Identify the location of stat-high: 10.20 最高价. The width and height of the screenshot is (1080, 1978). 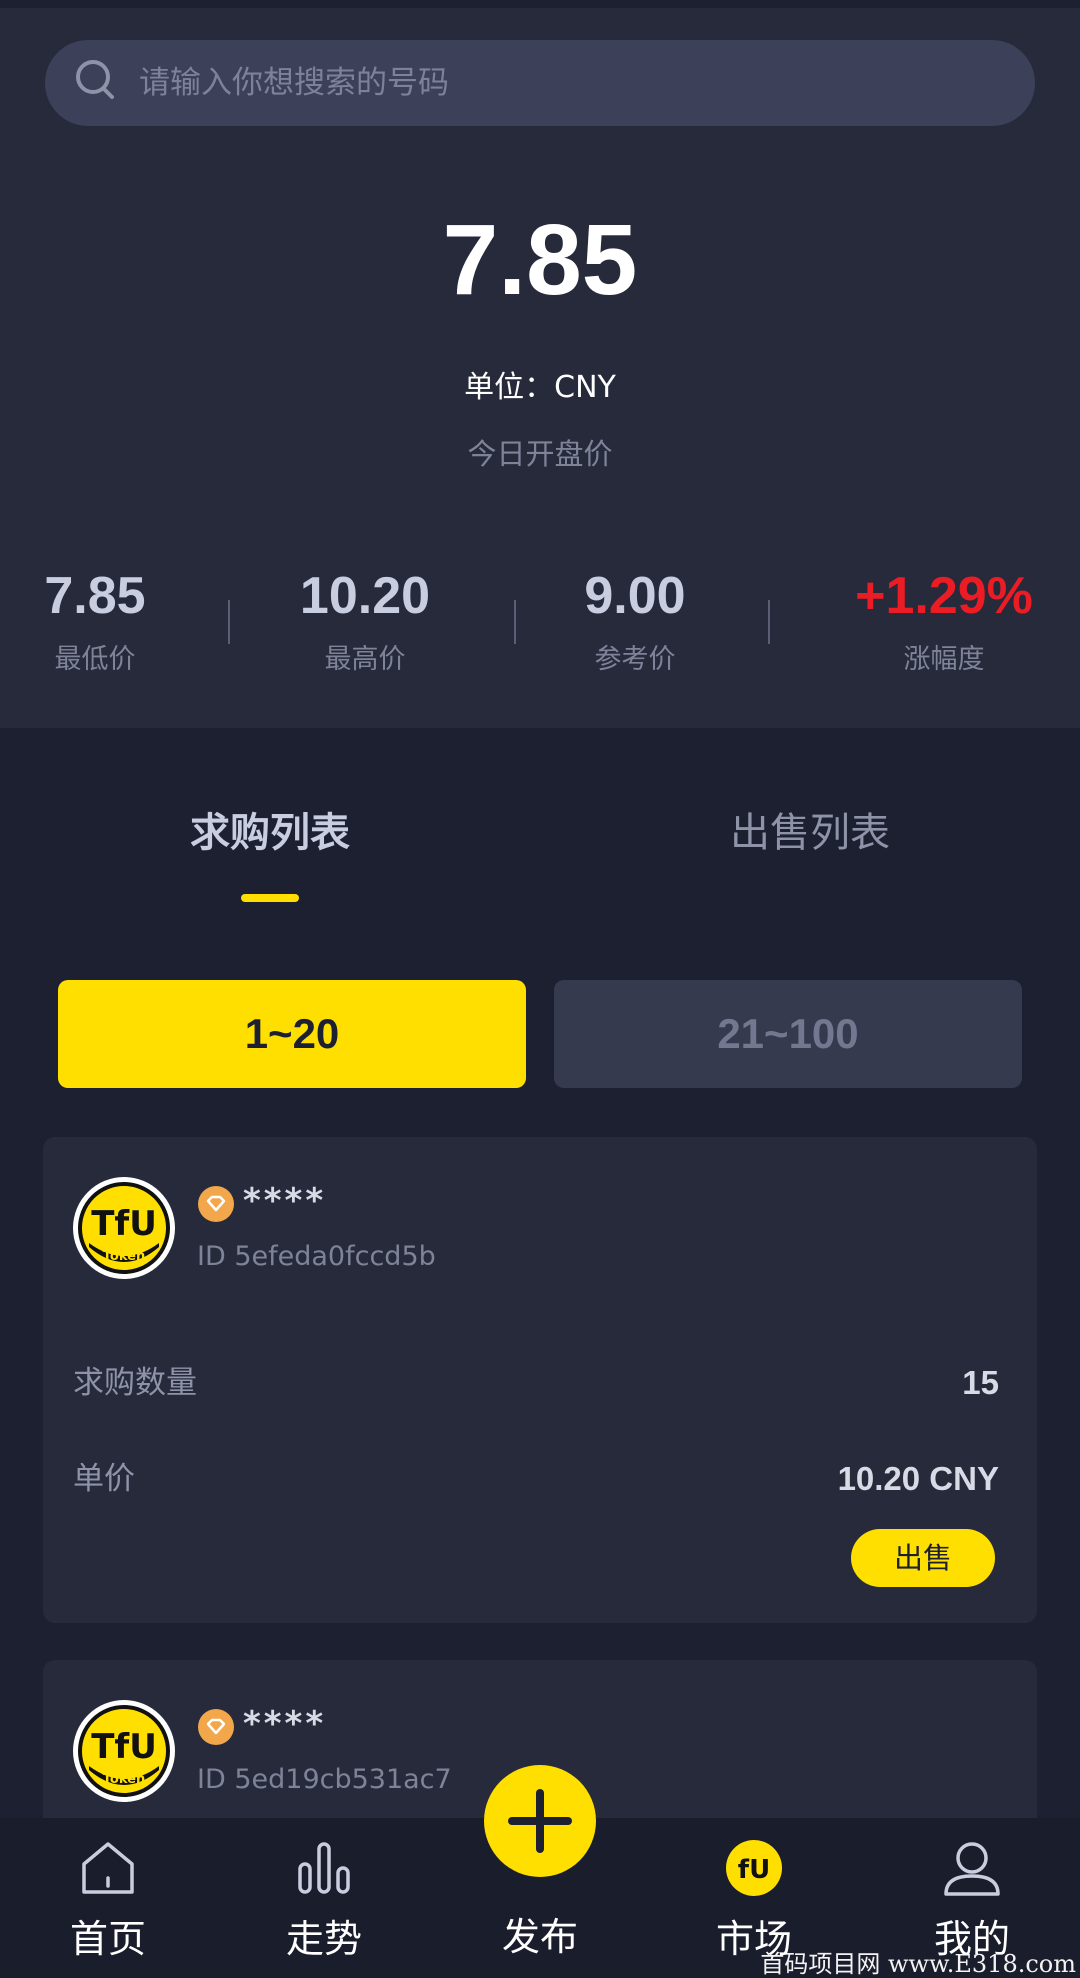
(365, 621).